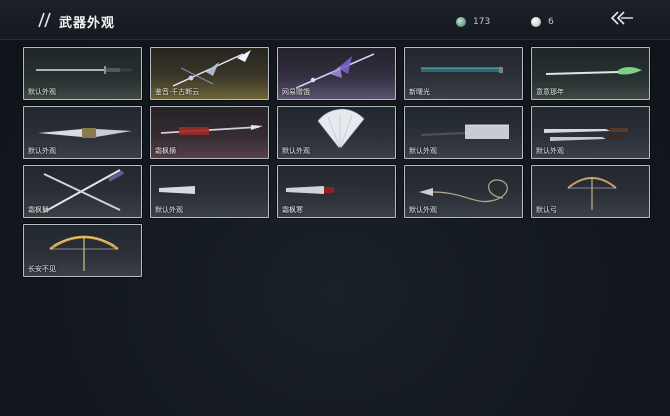  What do you see at coordinates (209, 132) in the screenshot?
I see `weapon-card: 霜枫横` at bounding box center [209, 132].